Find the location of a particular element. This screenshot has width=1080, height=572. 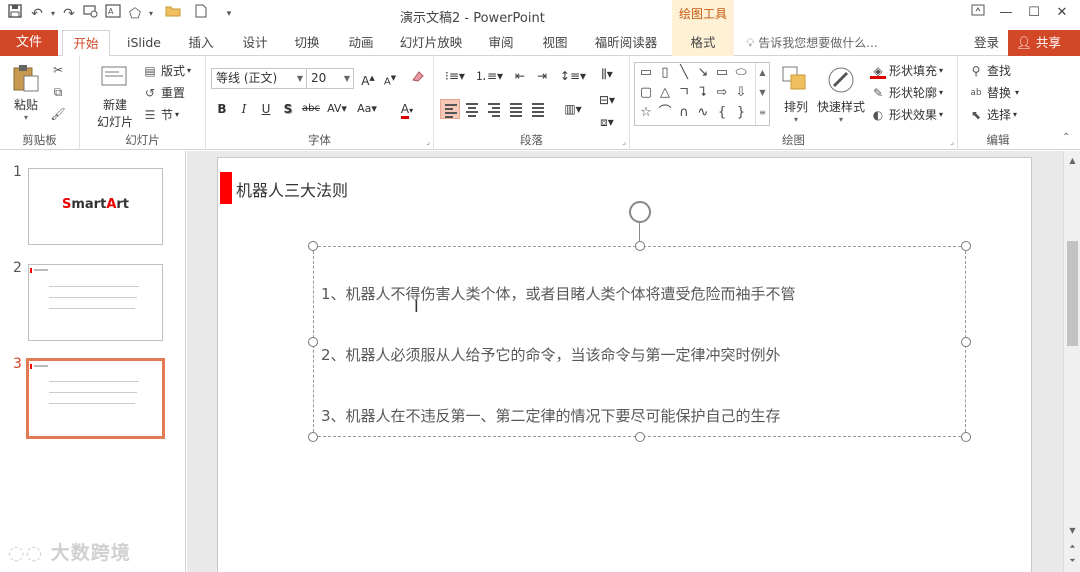

tab-file: 文件 is located at coordinates (29, 43).